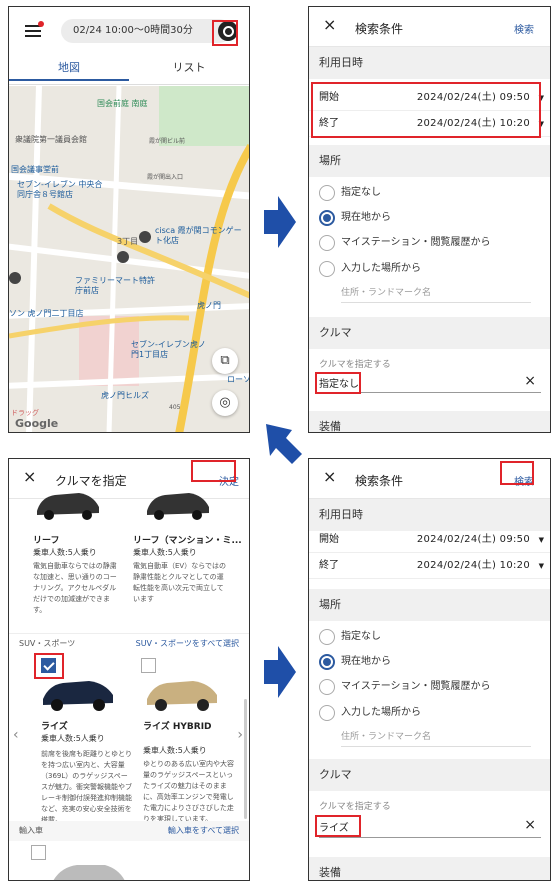  What do you see at coordinates (89, 872) in the screenshot?
I see `car-image-import` at bounding box center [89, 872].